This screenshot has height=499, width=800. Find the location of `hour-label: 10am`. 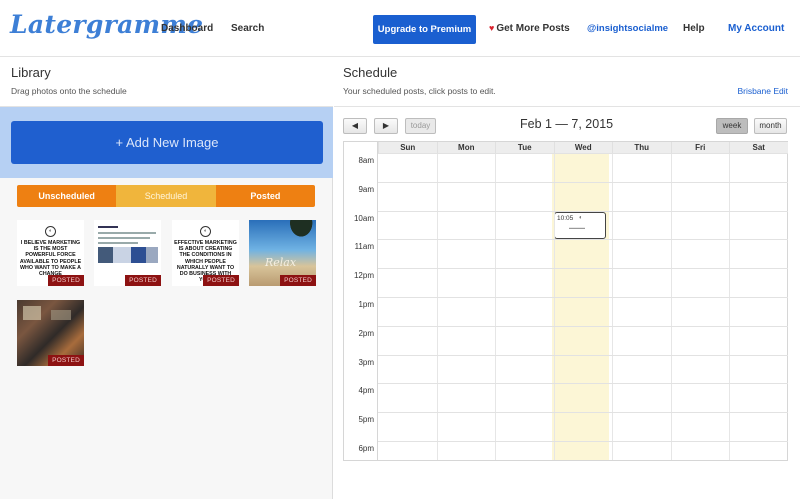

hour-label: 10am is located at coordinates (363, 218).